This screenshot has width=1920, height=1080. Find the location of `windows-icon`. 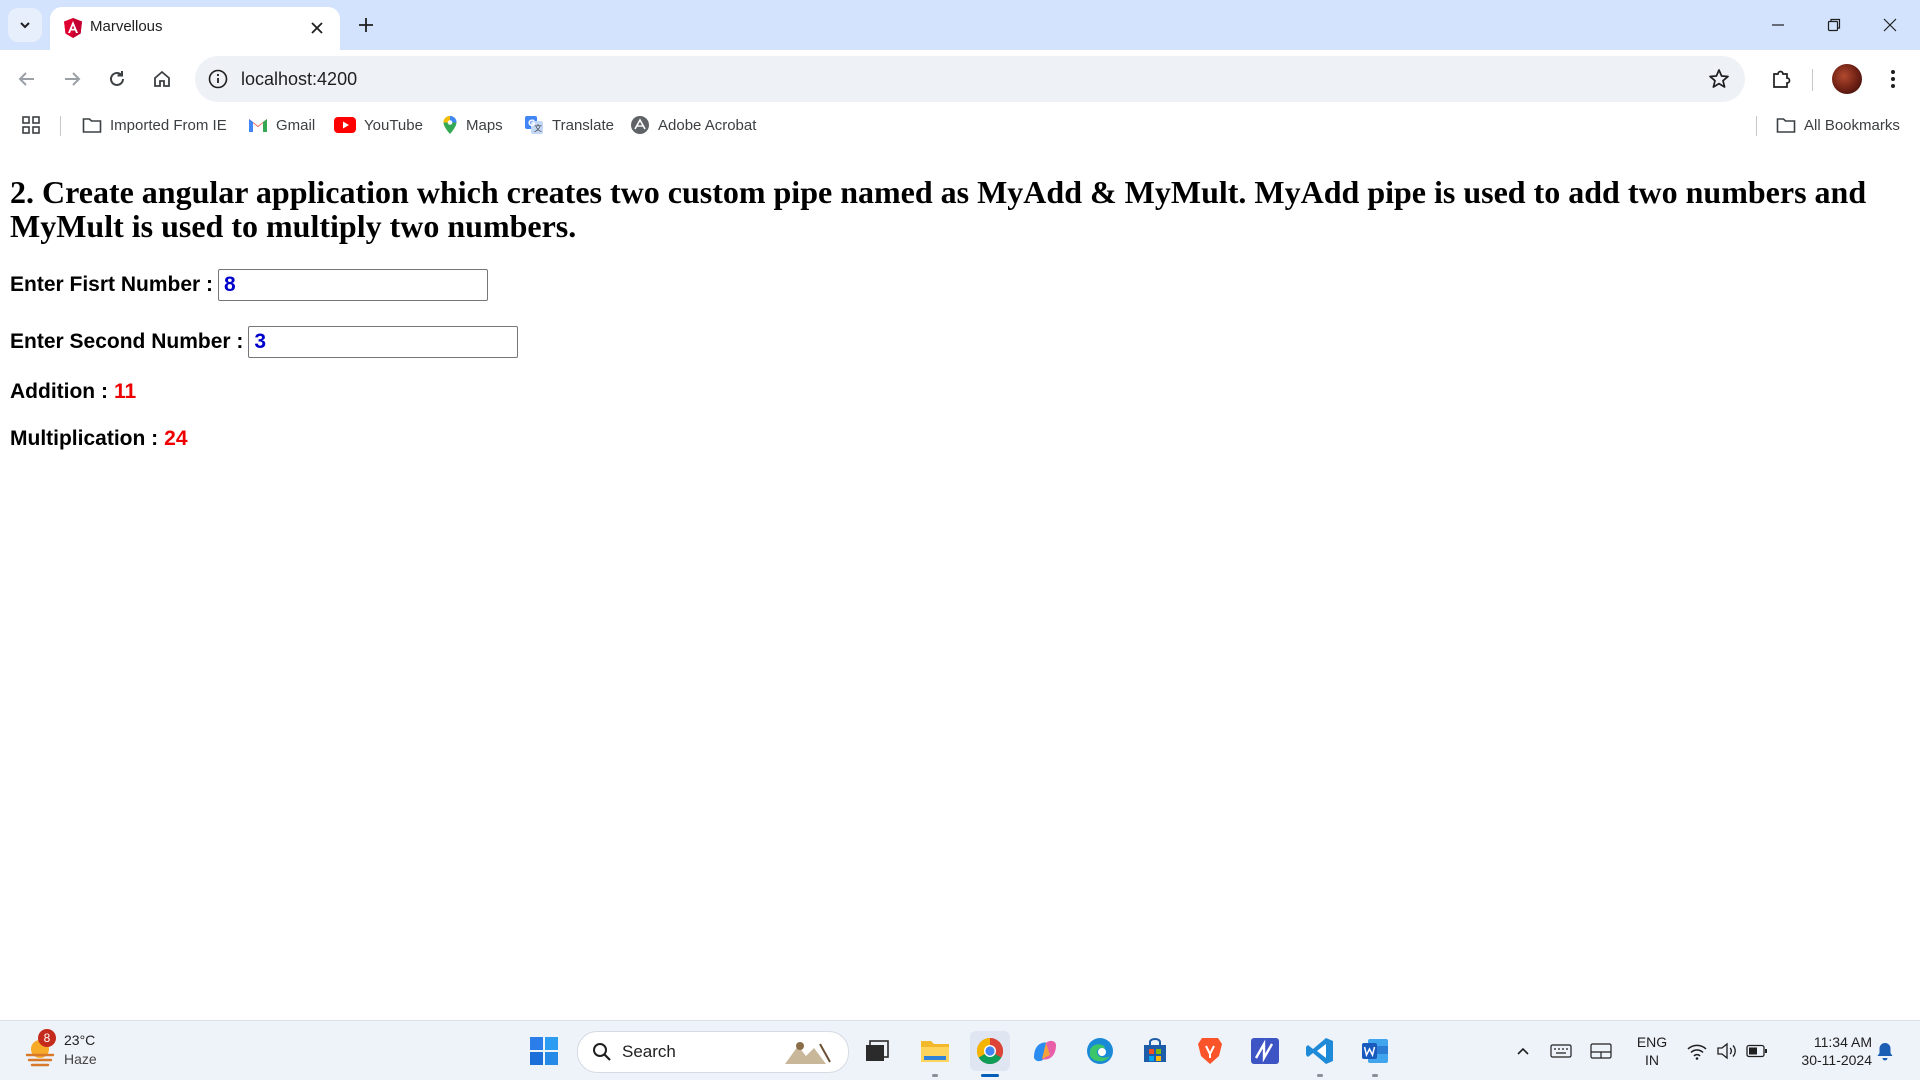

windows-icon is located at coordinates (544, 1051).